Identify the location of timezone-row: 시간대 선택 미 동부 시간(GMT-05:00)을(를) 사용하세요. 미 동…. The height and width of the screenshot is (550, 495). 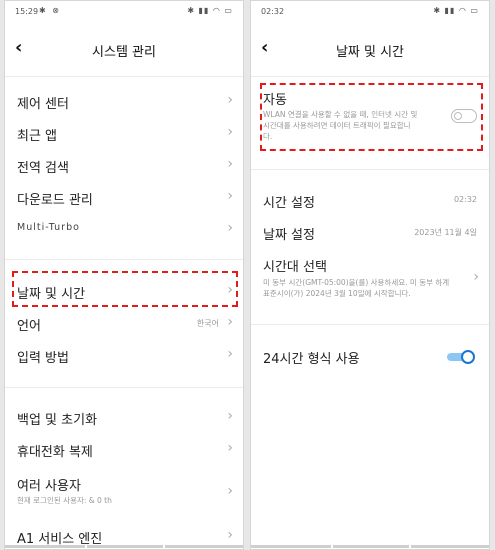
(370, 278).